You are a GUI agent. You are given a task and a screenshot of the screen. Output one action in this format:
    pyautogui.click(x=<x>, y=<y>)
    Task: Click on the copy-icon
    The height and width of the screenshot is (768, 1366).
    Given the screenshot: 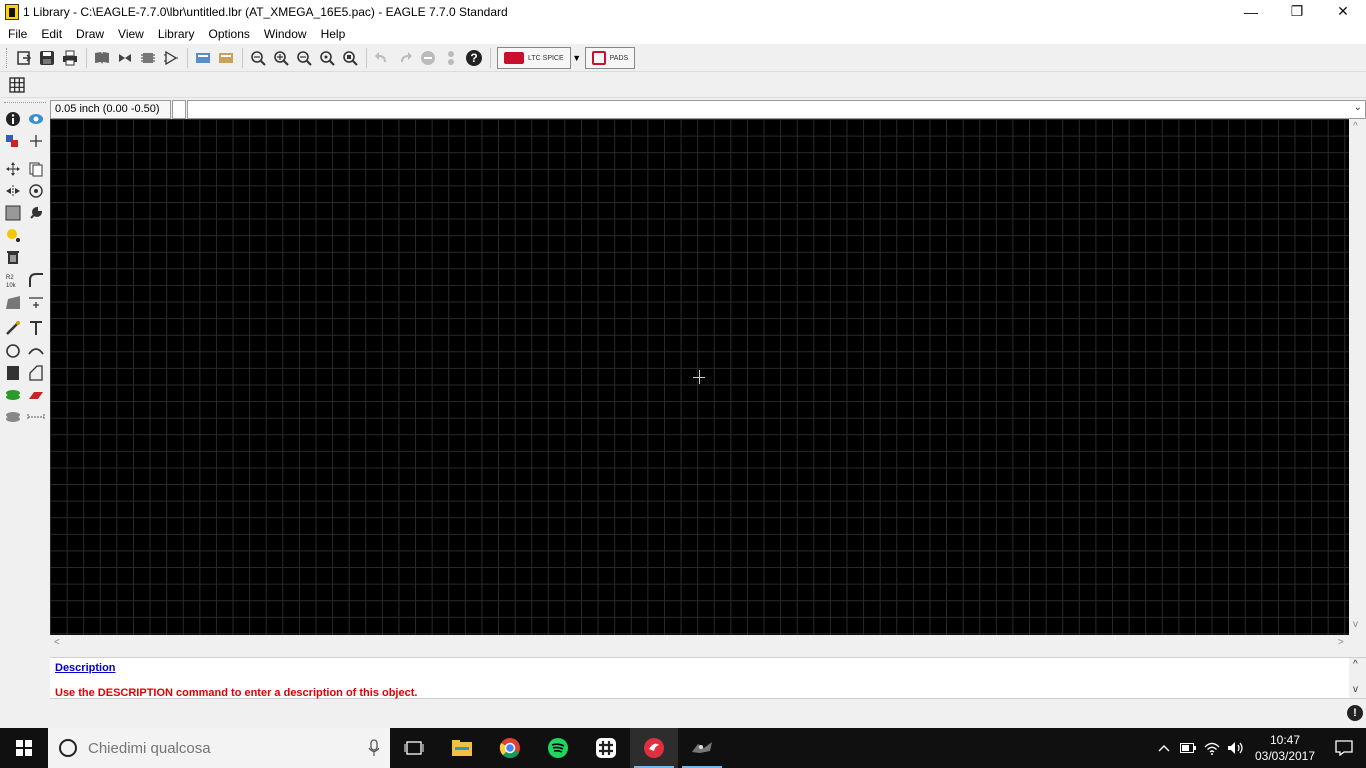 What is the action you would take?
    pyautogui.click(x=36, y=169)
    